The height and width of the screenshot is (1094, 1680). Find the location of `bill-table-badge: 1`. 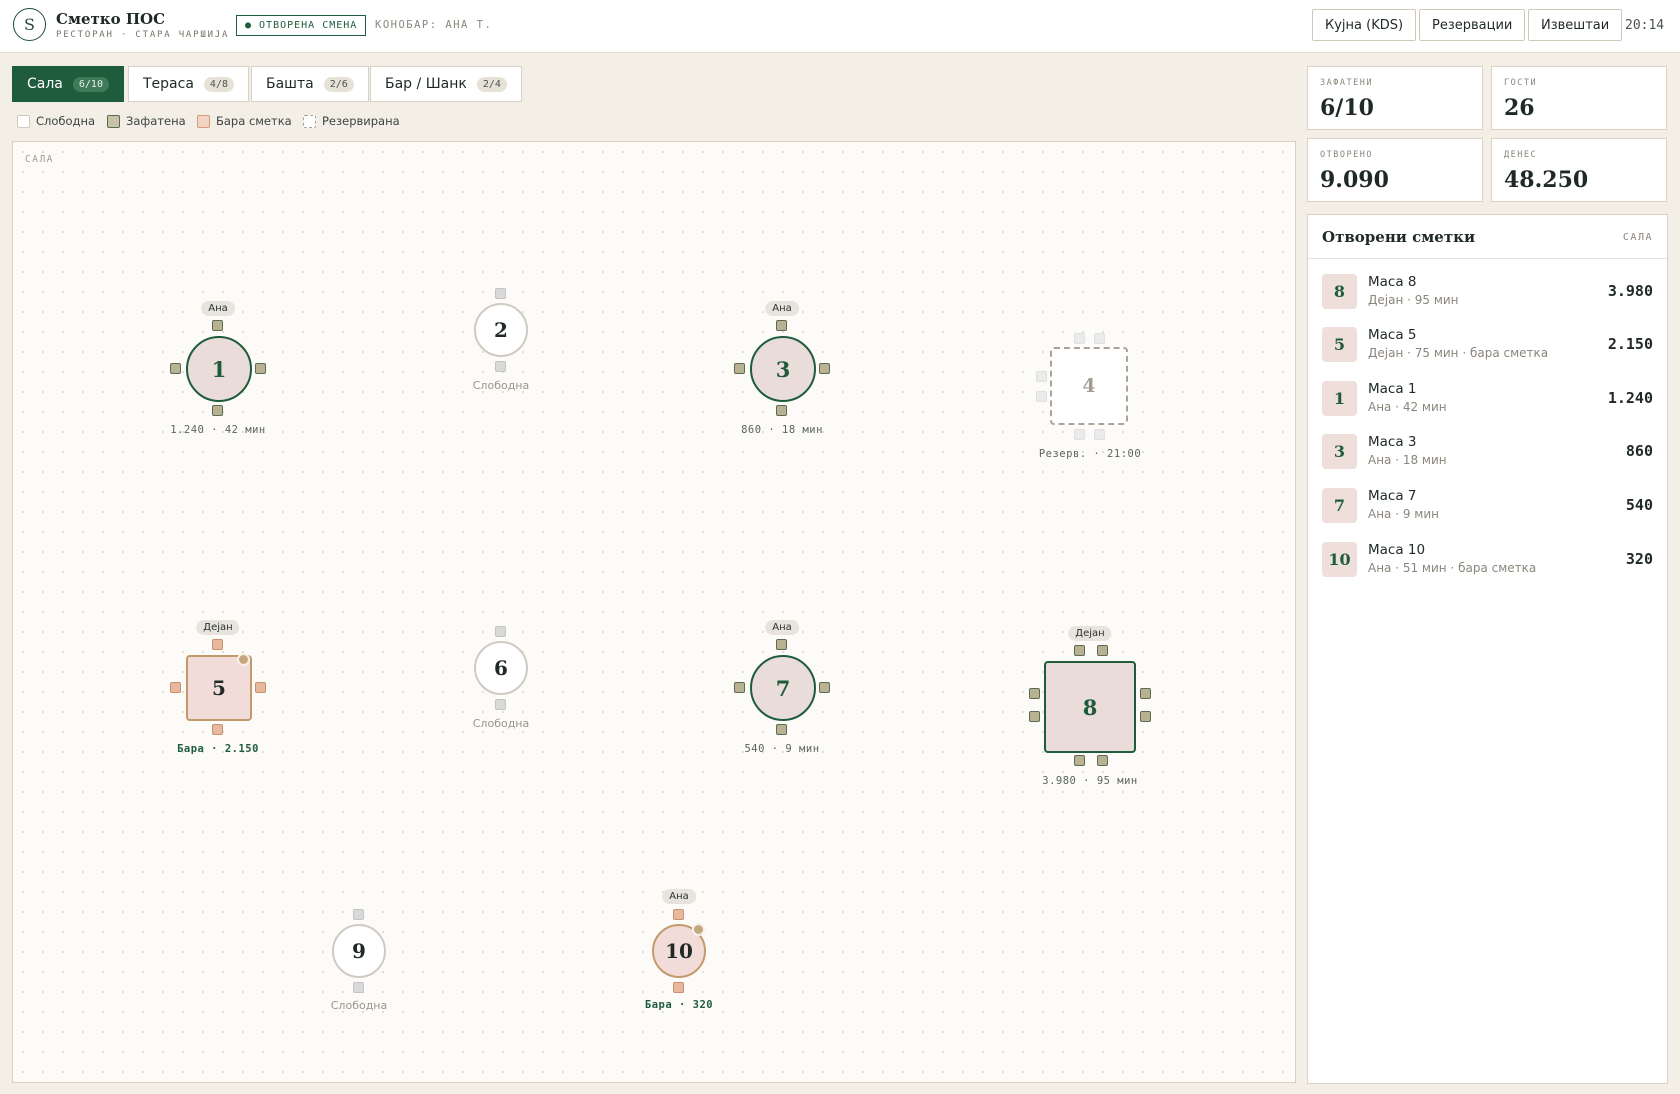

bill-table-badge: 1 is located at coordinates (1339, 398).